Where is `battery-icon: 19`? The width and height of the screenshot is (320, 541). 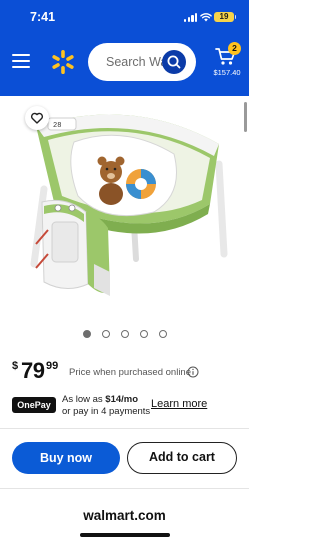 battery-icon: 19 is located at coordinates (225, 17).